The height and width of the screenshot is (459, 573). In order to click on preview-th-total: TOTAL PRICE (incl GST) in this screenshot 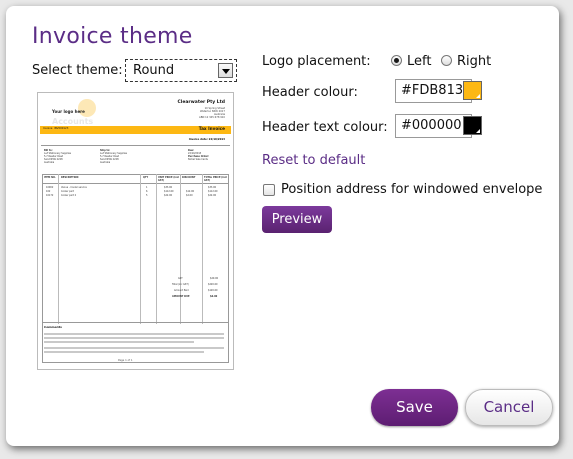, I will do `click(215, 179)`.